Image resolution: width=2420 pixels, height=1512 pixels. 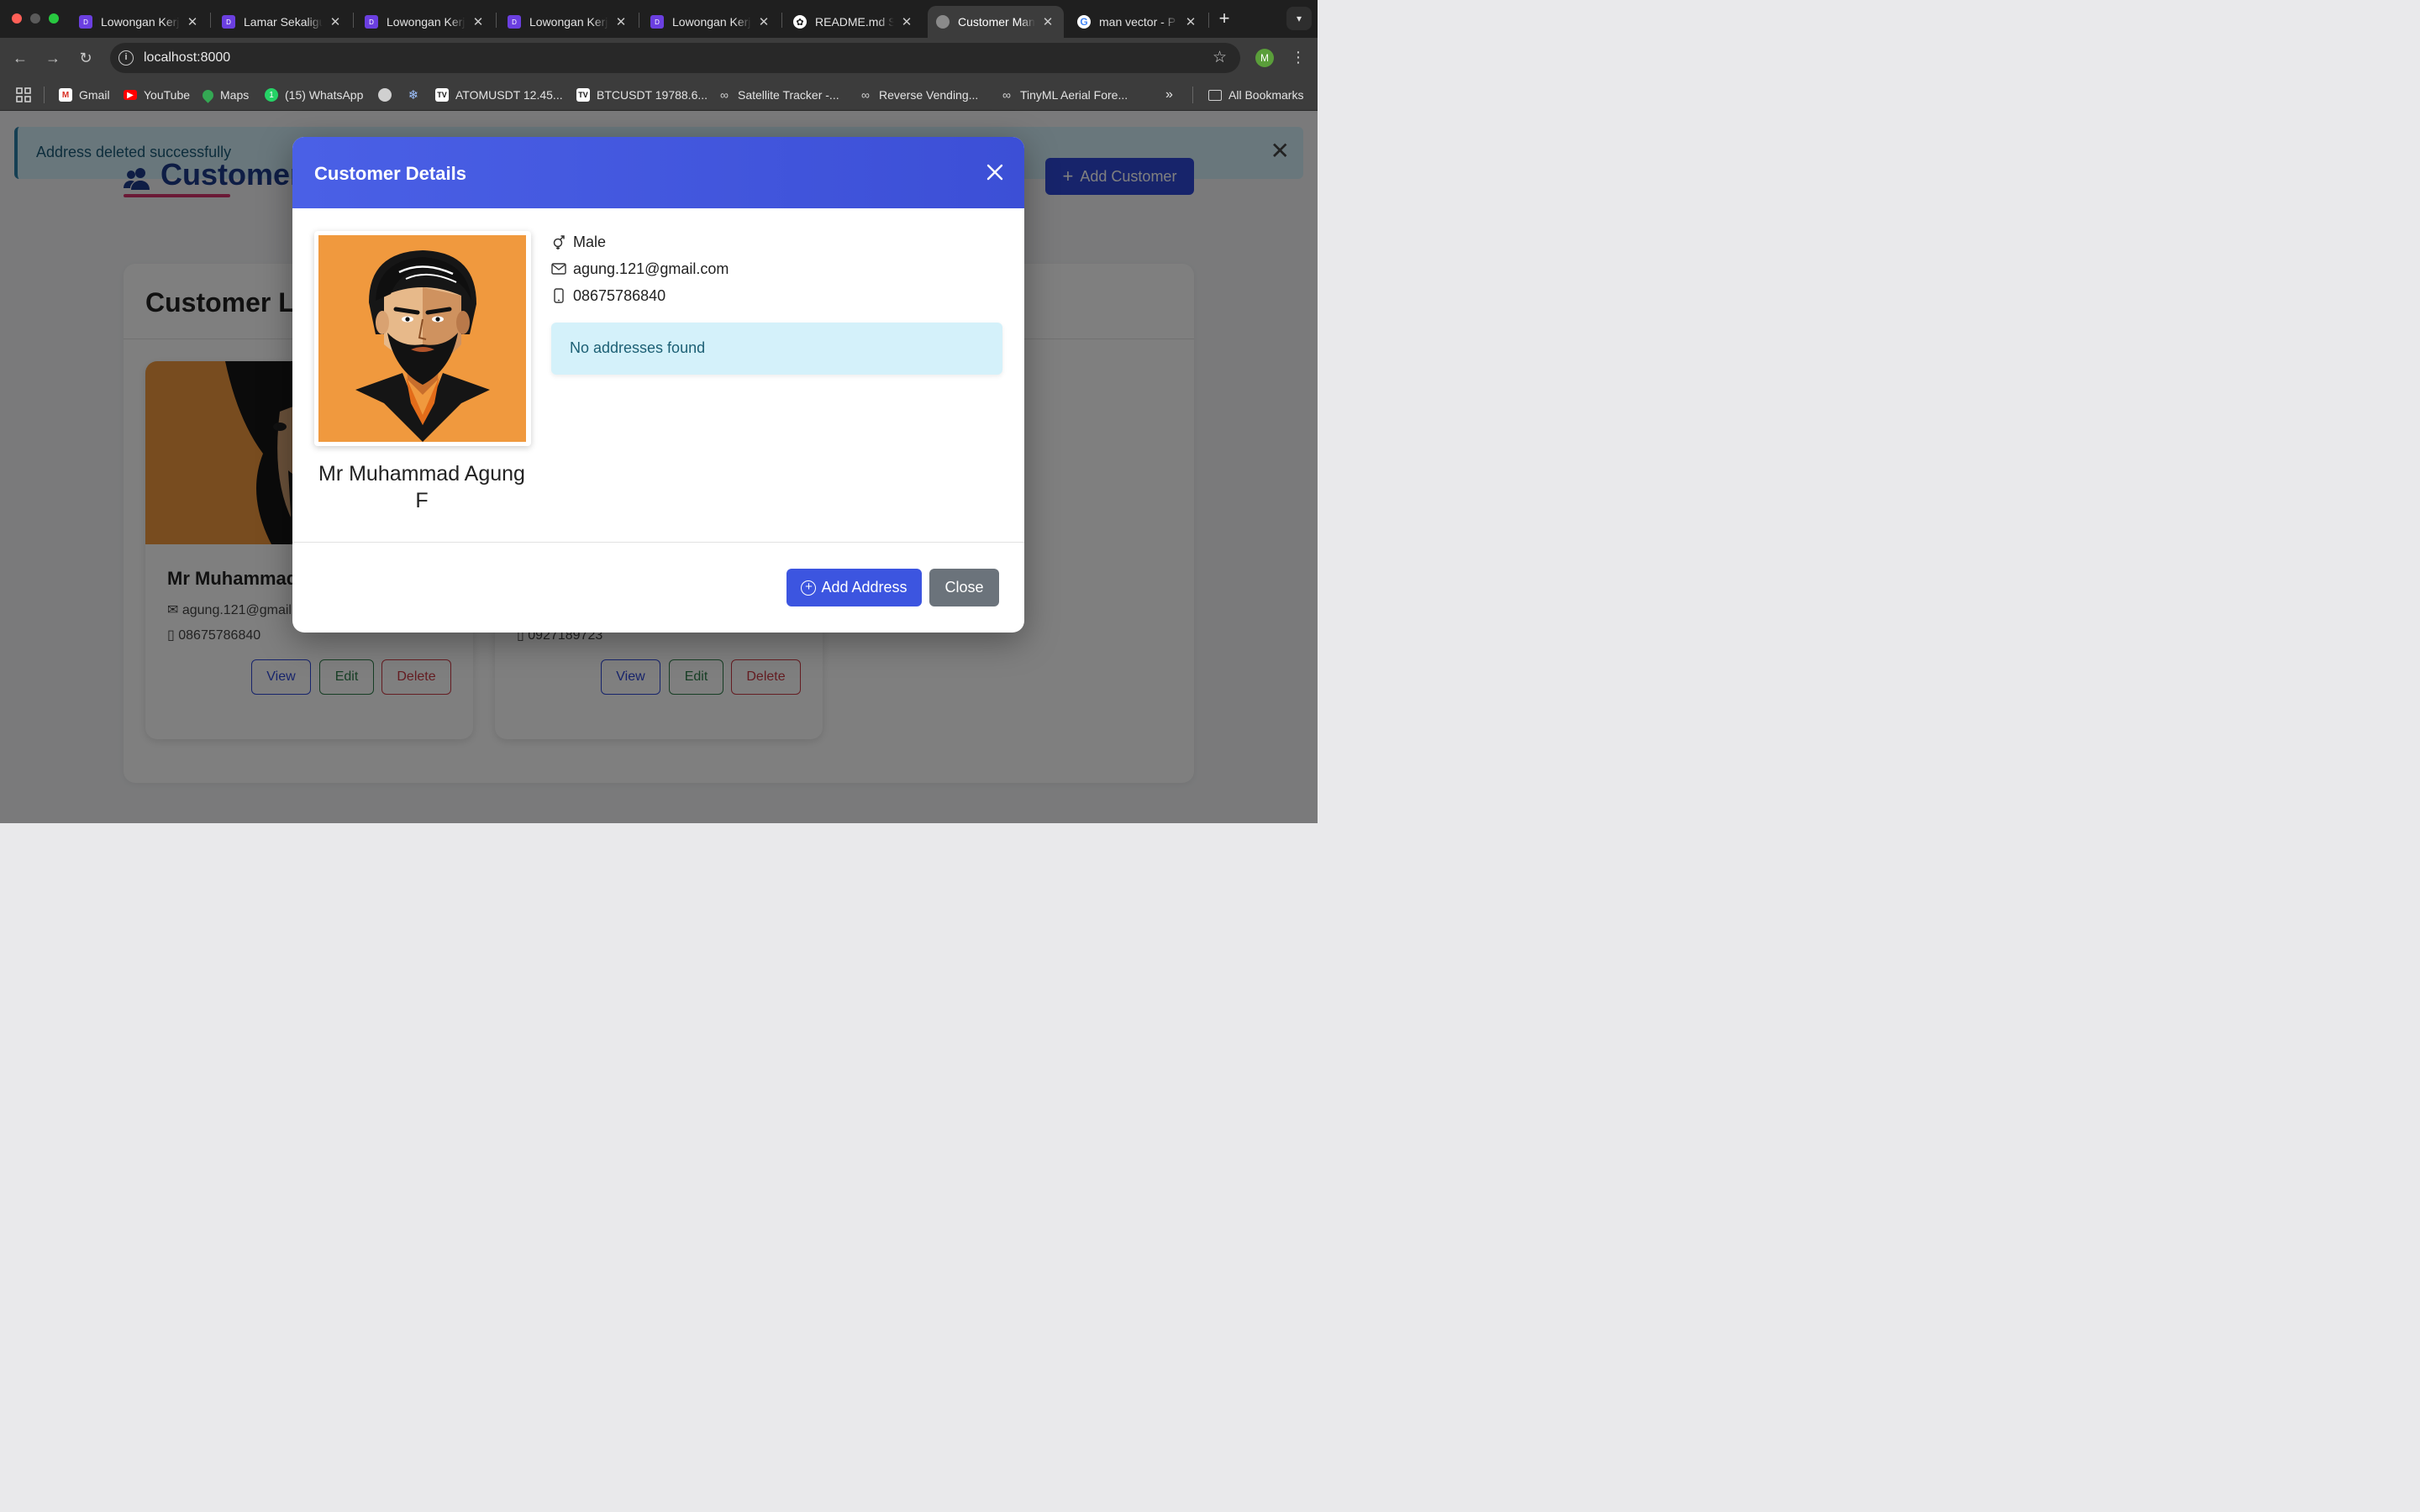 What do you see at coordinates (1220, 57) in the screenshot?
I see `bookmark-star-icon: ☆` at bounding box center [1220, 57].